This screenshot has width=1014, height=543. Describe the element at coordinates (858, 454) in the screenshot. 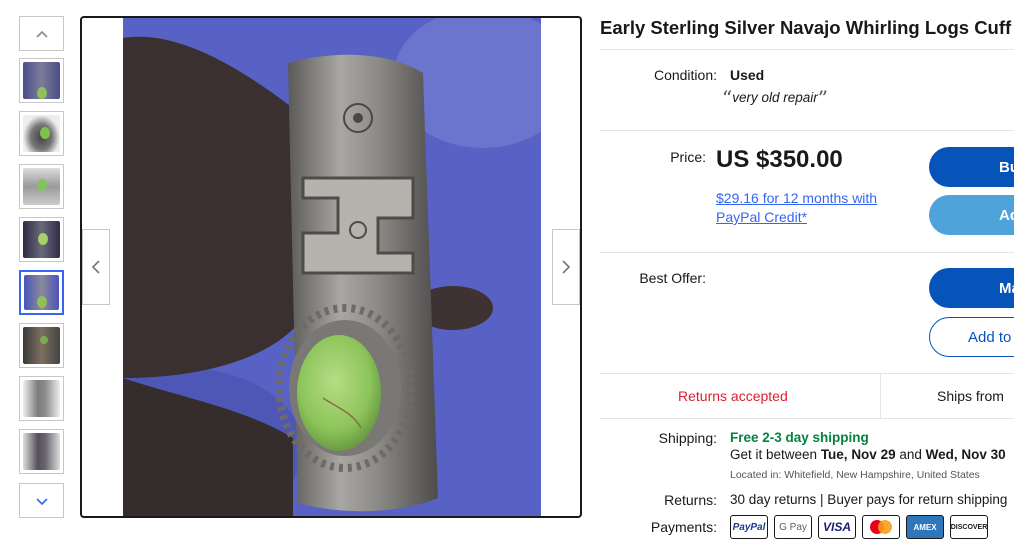

I see `delivery-date-start: Tue, Nov 29` at that location.